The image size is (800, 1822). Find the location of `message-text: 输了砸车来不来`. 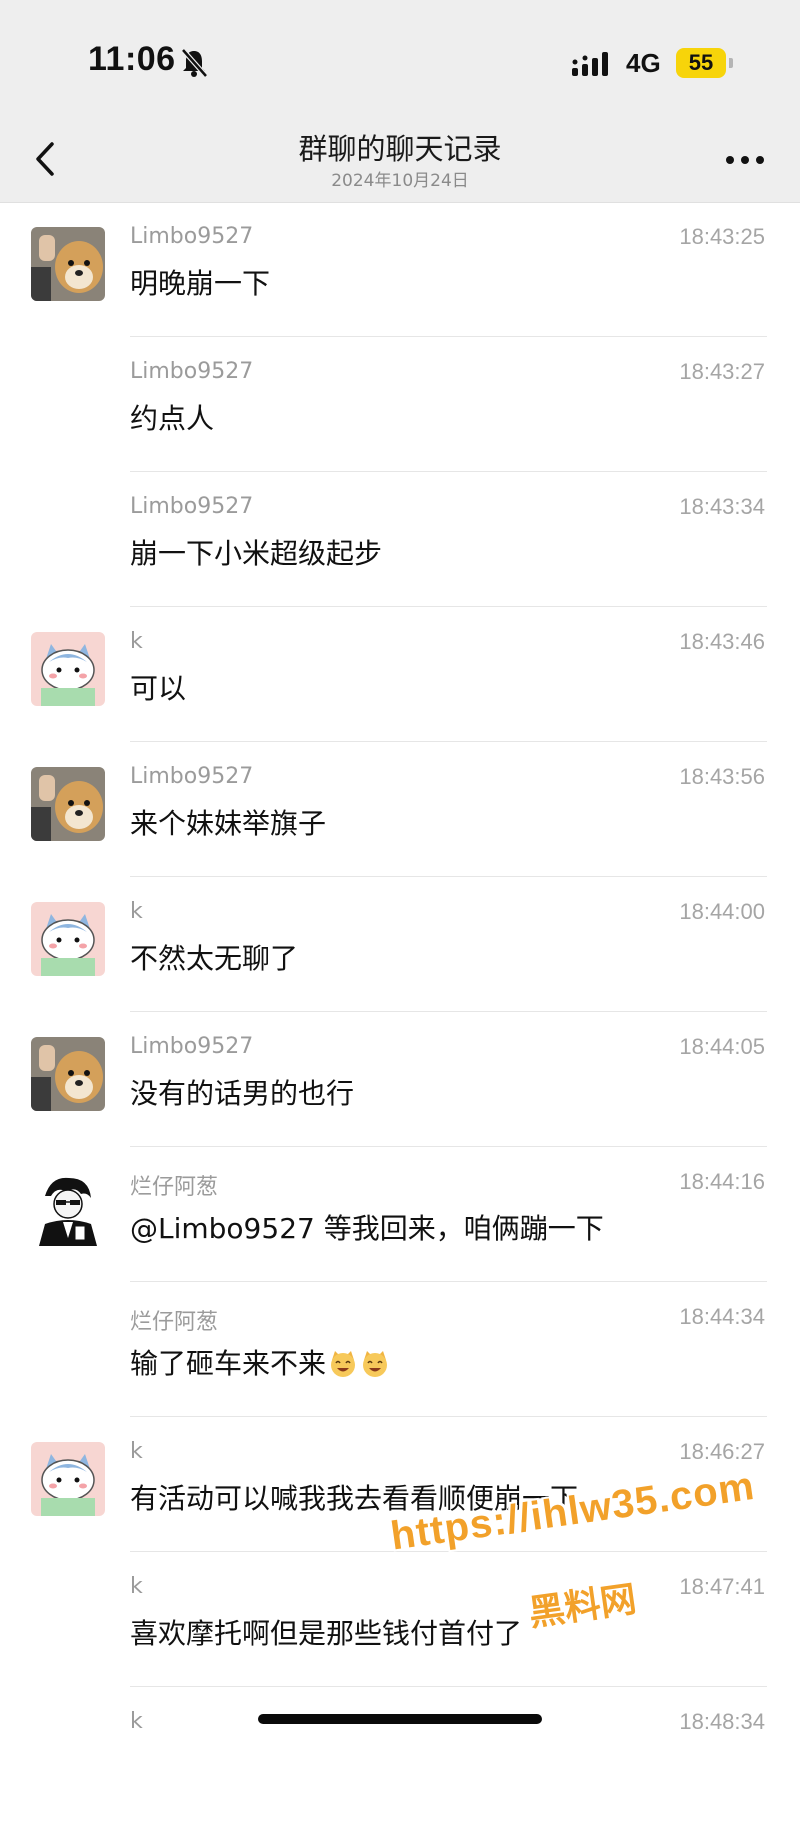

message-text: 输了砸车来不来 is located at coordinates (260, 1362).